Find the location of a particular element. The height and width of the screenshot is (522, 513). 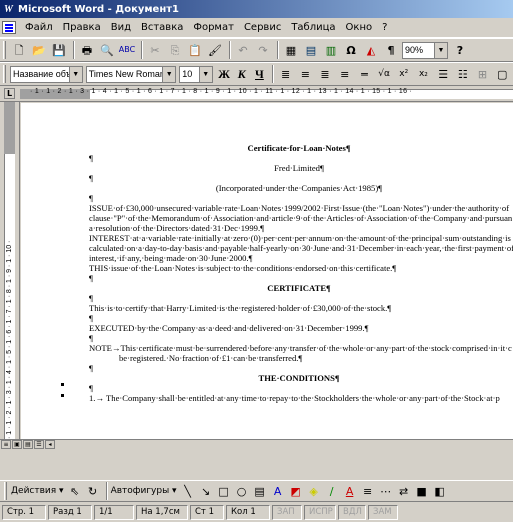

font-size-value: 10 is located at coordinates (187, 74).